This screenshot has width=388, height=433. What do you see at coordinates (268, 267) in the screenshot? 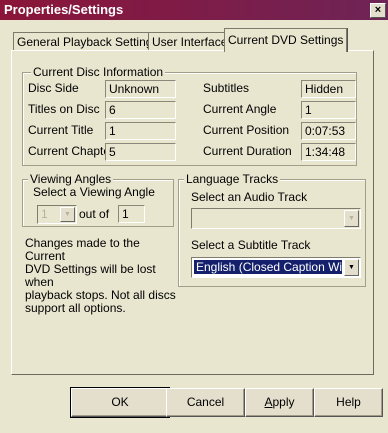
I see `subtitle-track-value: English (Closed Caption With Norm` at bounding box center [268, 267].